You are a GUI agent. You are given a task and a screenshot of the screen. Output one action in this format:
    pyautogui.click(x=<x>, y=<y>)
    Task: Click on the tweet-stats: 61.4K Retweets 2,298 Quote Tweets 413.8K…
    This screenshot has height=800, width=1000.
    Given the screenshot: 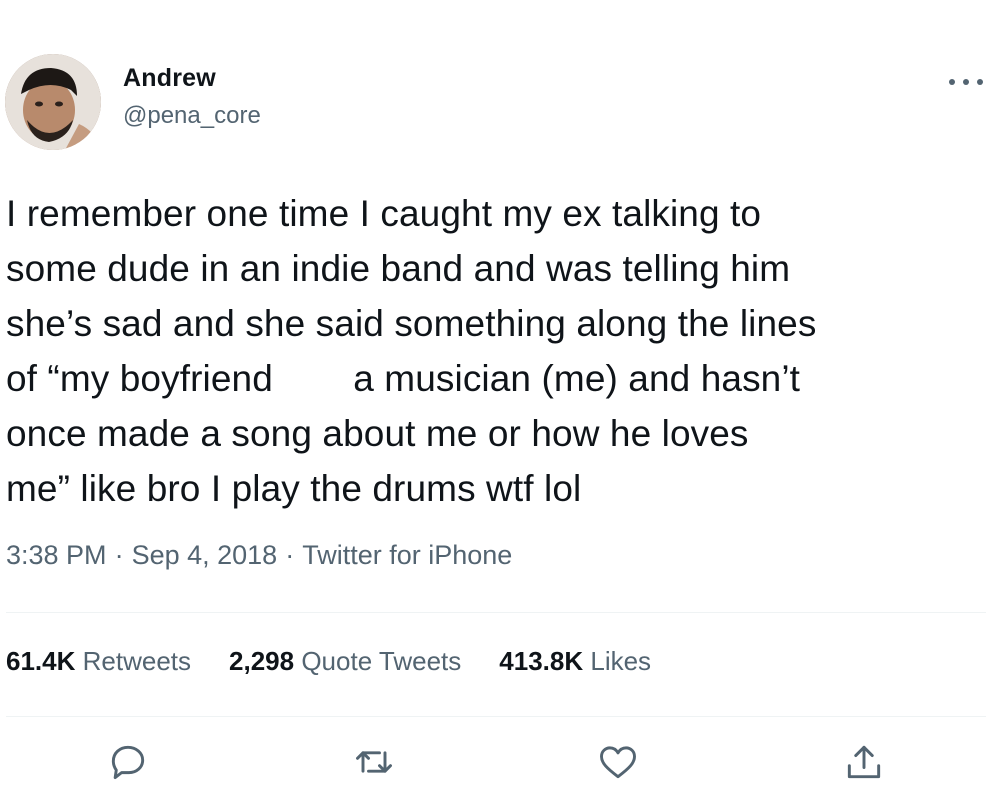 What is the action you would take?
    pyautogui.click(x=347, y=661)
    